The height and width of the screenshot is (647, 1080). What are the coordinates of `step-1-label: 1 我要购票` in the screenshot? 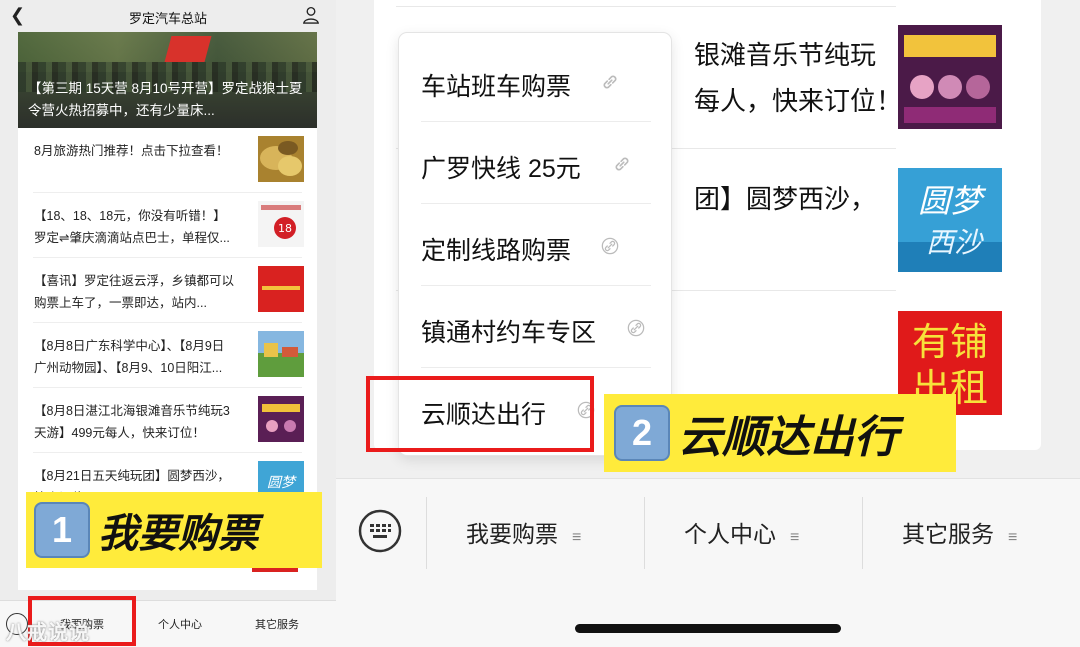 It's located at (174, 530).